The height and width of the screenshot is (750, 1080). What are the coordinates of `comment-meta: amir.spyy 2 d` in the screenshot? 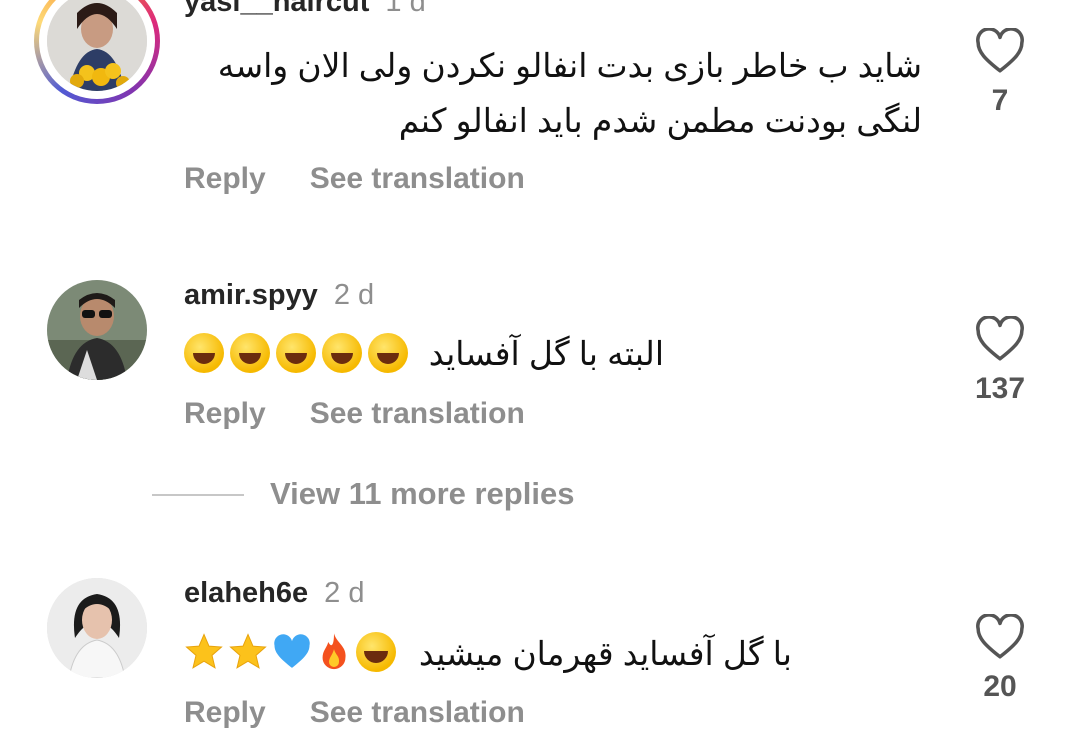 It's located at (279, 295).